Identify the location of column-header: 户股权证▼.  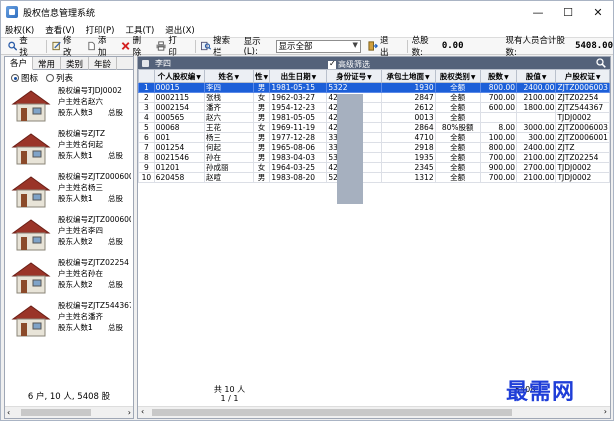
(582, 76).